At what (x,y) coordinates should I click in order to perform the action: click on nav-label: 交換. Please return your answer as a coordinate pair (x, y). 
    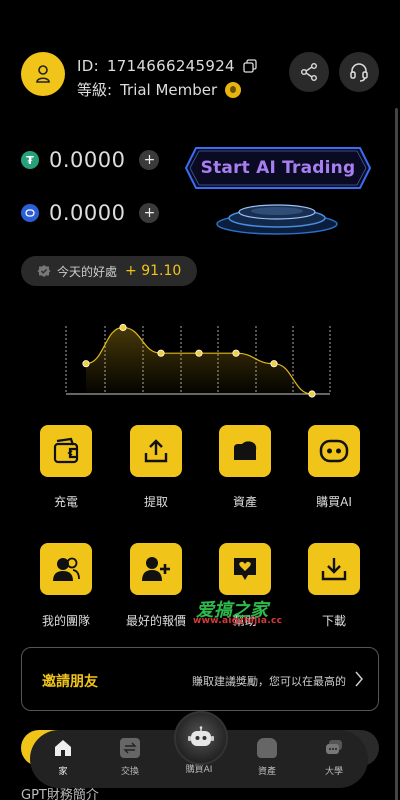
    Looking at the image, I should click on (129, 772).